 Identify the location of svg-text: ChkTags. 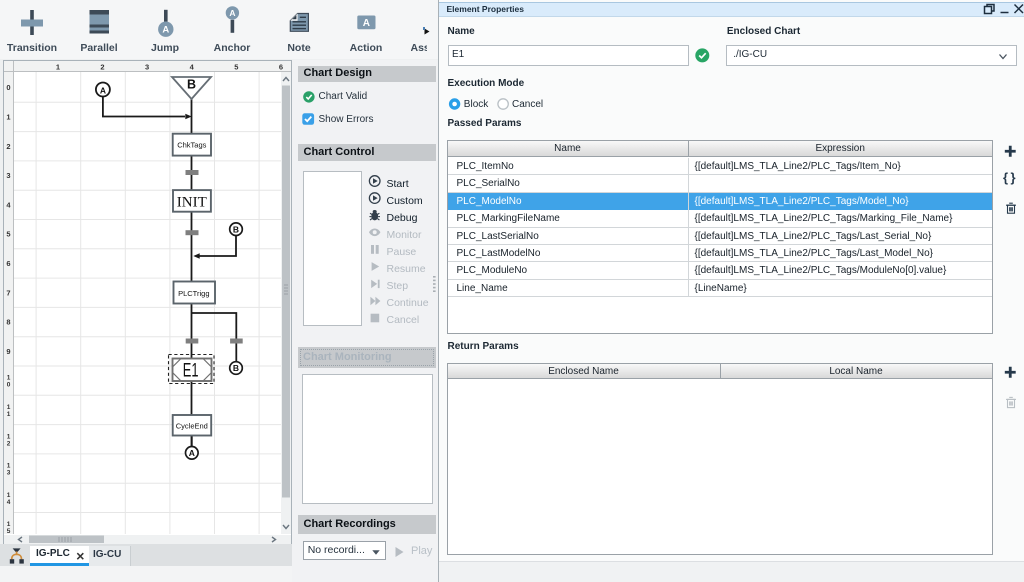
(191, 145).